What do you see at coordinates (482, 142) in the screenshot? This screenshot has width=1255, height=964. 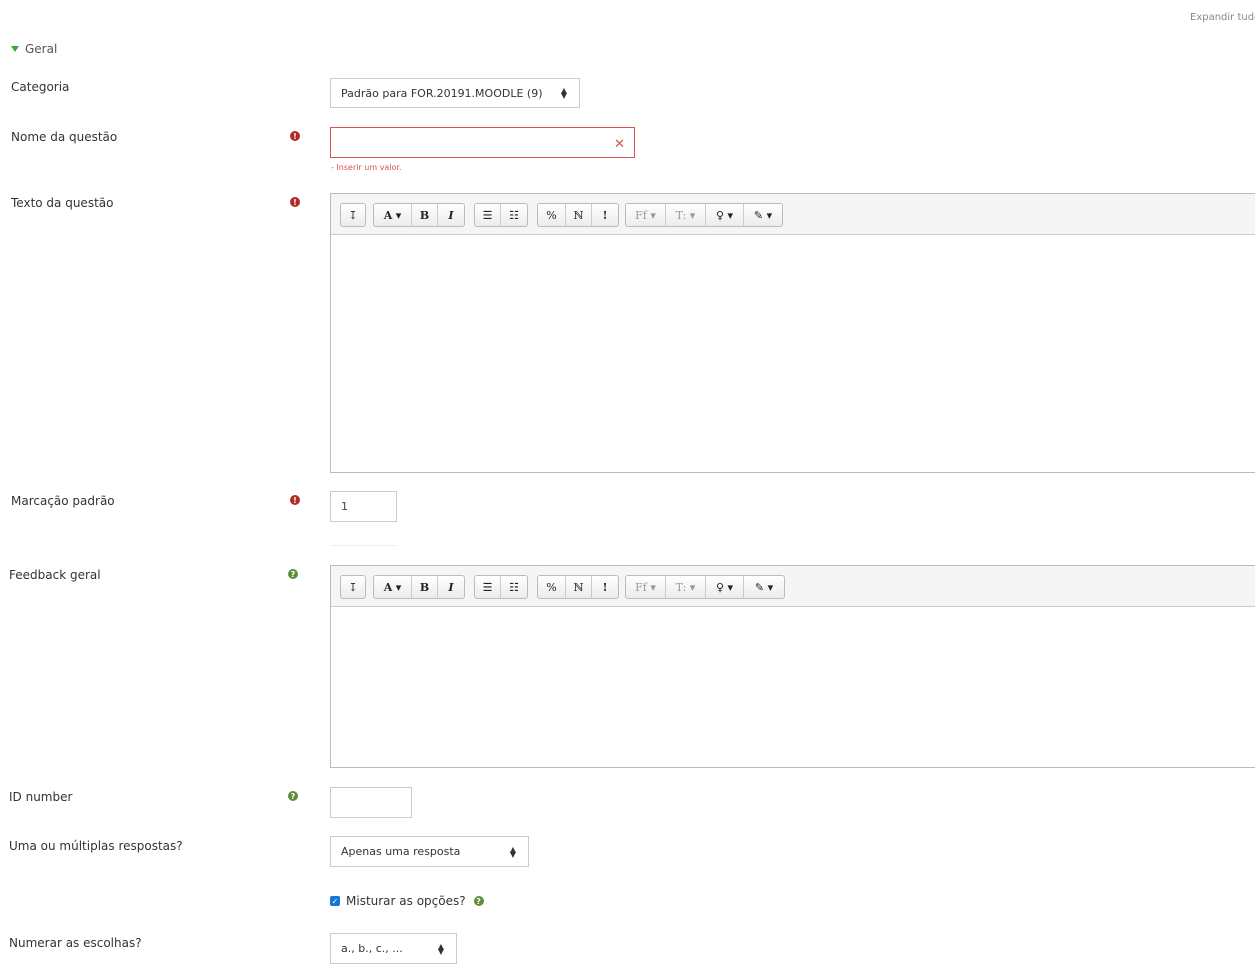 I see `question-name-input: ✕` at bounding box center [482, 142].